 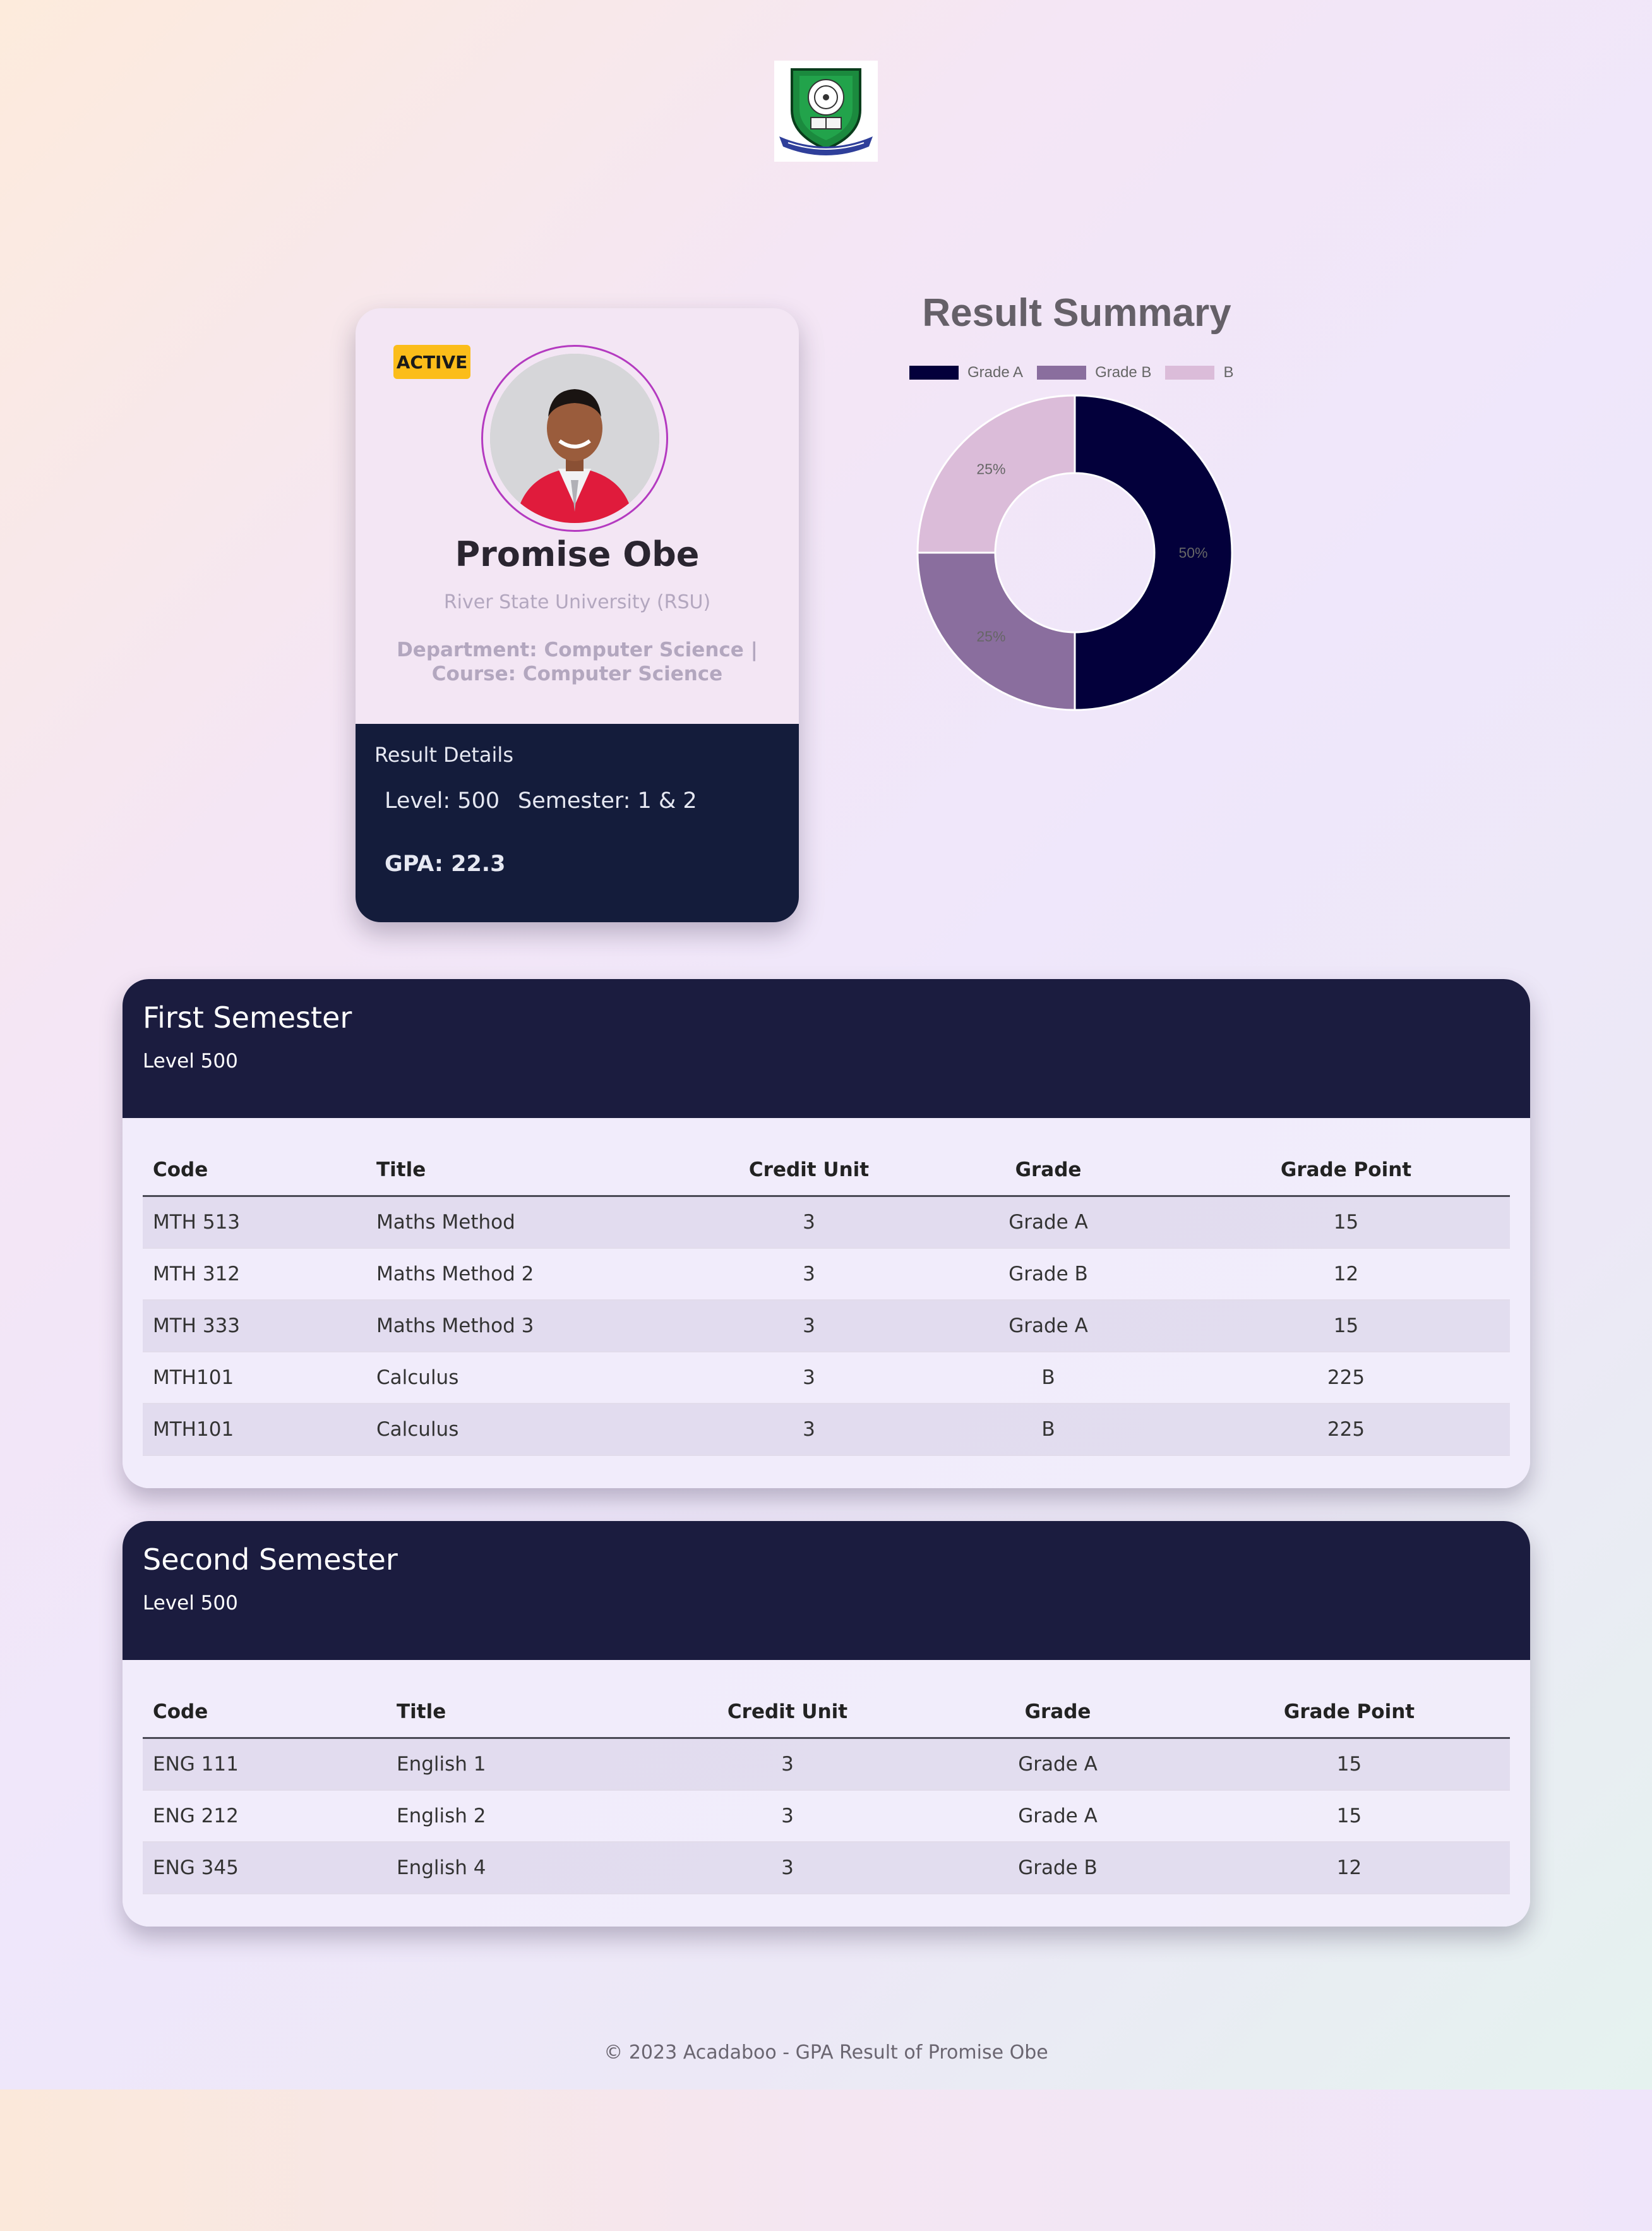 I want to click on avatar, so click(x=575, y=438).